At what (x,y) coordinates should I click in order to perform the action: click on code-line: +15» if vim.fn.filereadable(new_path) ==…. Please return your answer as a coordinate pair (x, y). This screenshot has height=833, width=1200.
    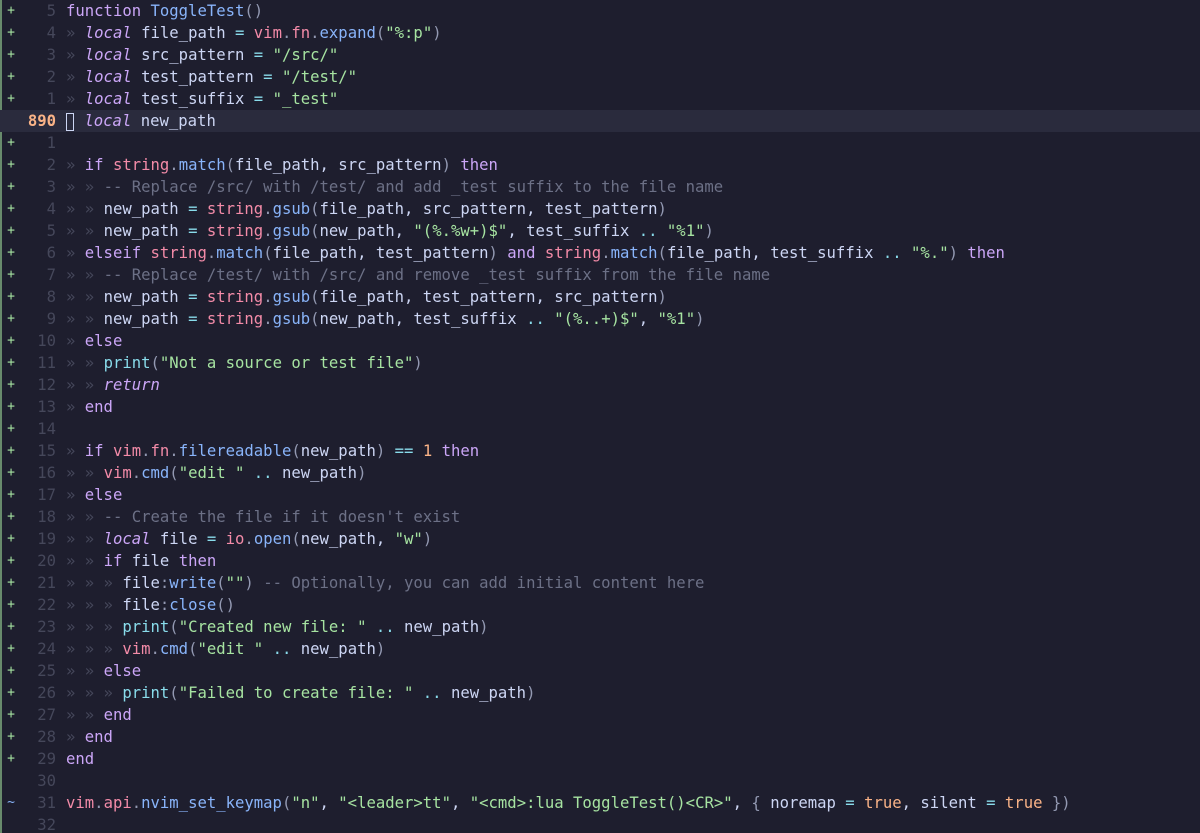
    Looking at the image, I should click on (600, 451).